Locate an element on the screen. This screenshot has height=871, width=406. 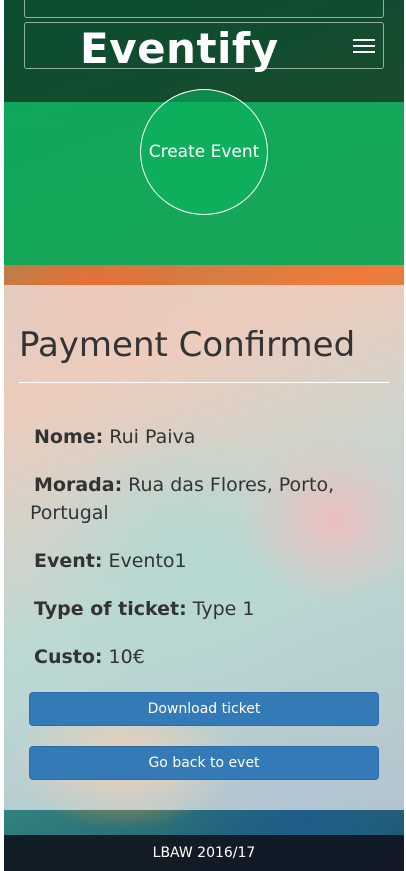
field-label: Nome: is located at coordinates (69, 437).